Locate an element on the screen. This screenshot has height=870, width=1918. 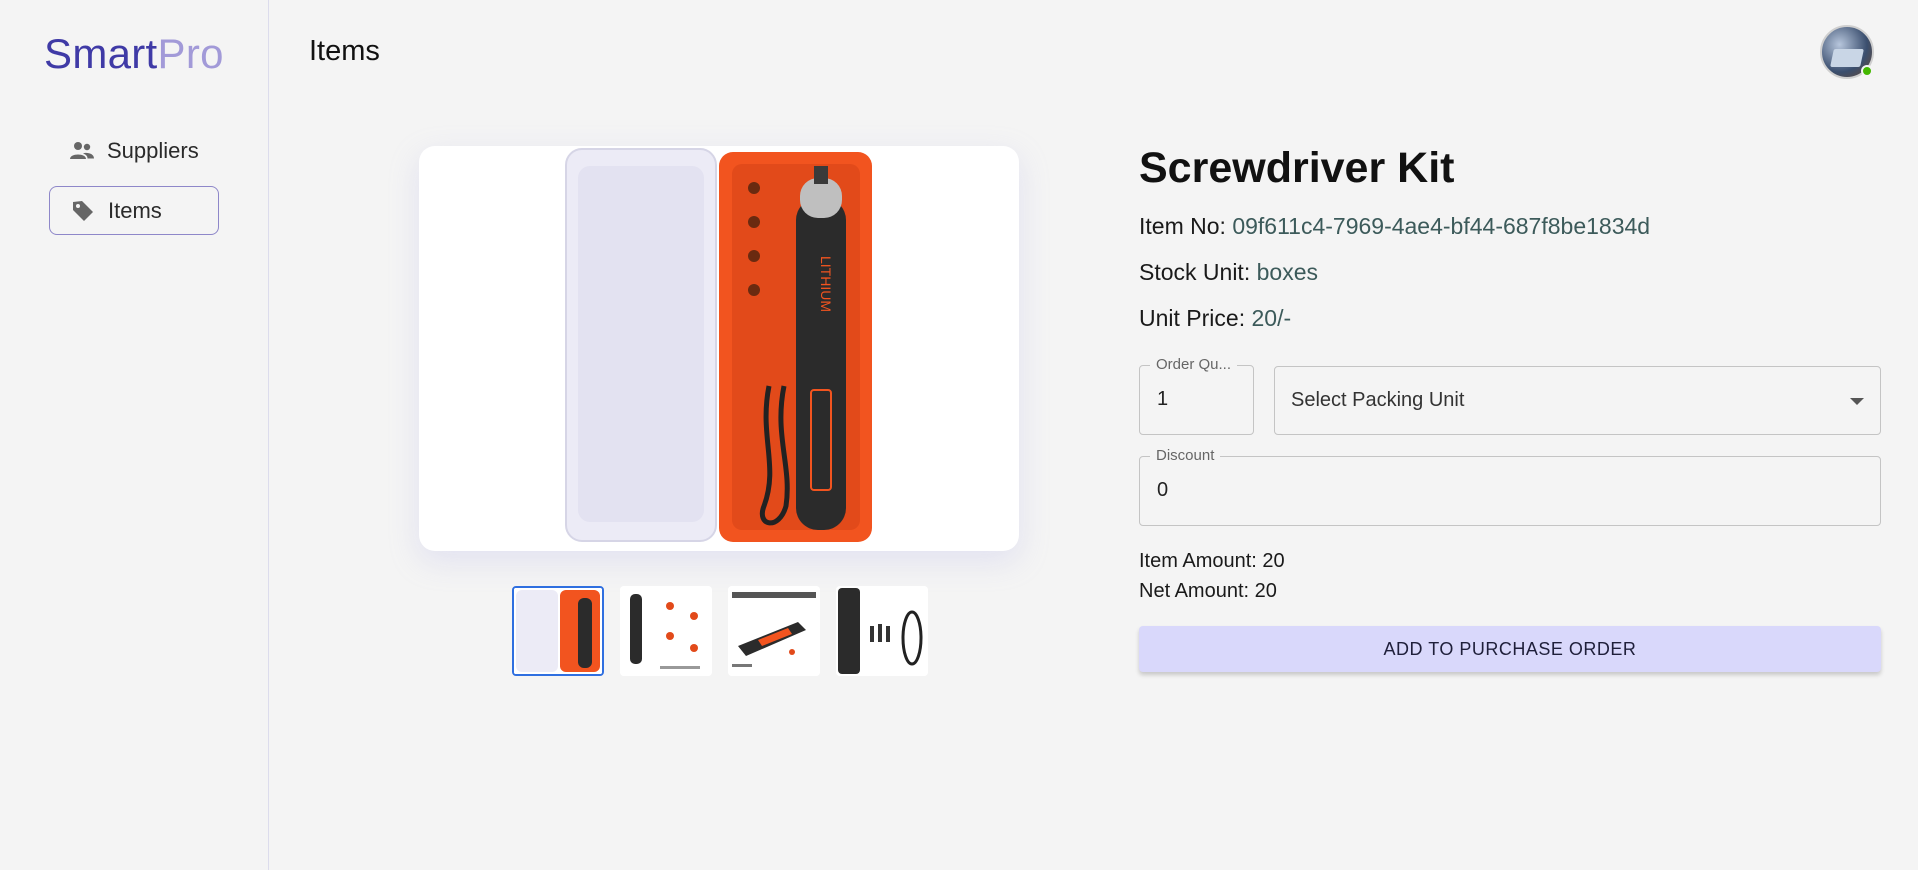
main-product-image: LITHIUM is located at coordinates (719, 348).